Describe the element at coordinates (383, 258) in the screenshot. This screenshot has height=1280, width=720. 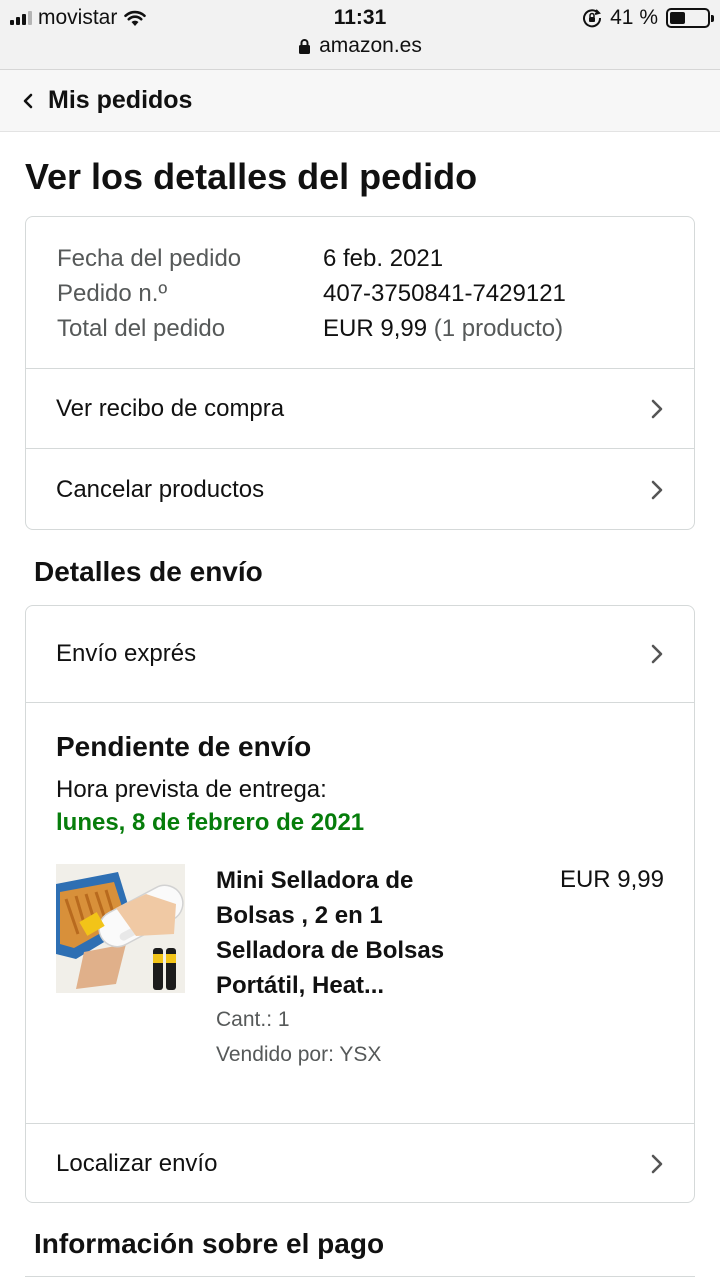
I see `order-date-value: 6 feb. 2021` at that location.